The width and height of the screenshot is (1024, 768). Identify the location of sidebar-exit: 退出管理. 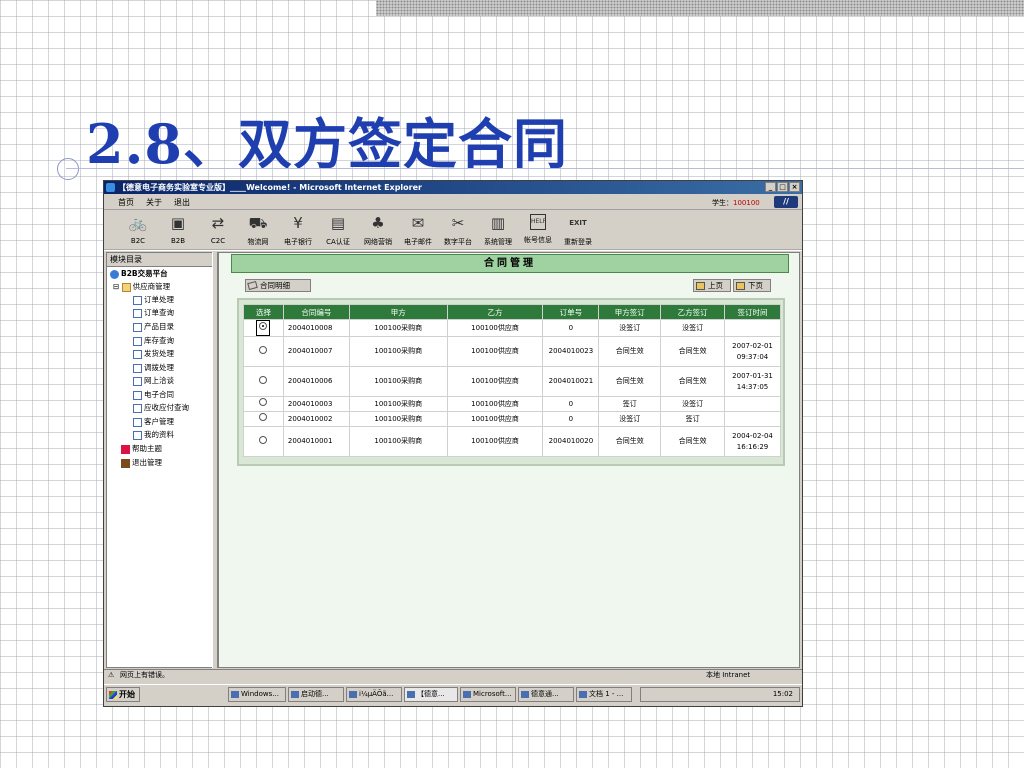
(141, 463).